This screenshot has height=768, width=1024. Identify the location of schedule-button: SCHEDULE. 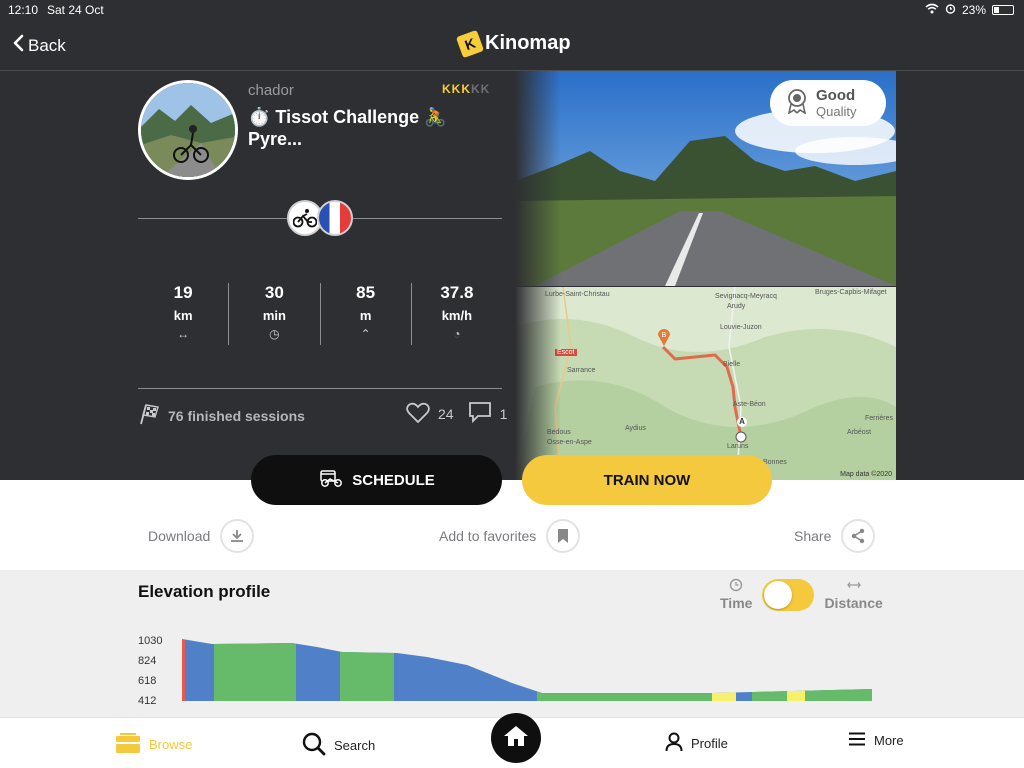
(376, 480).